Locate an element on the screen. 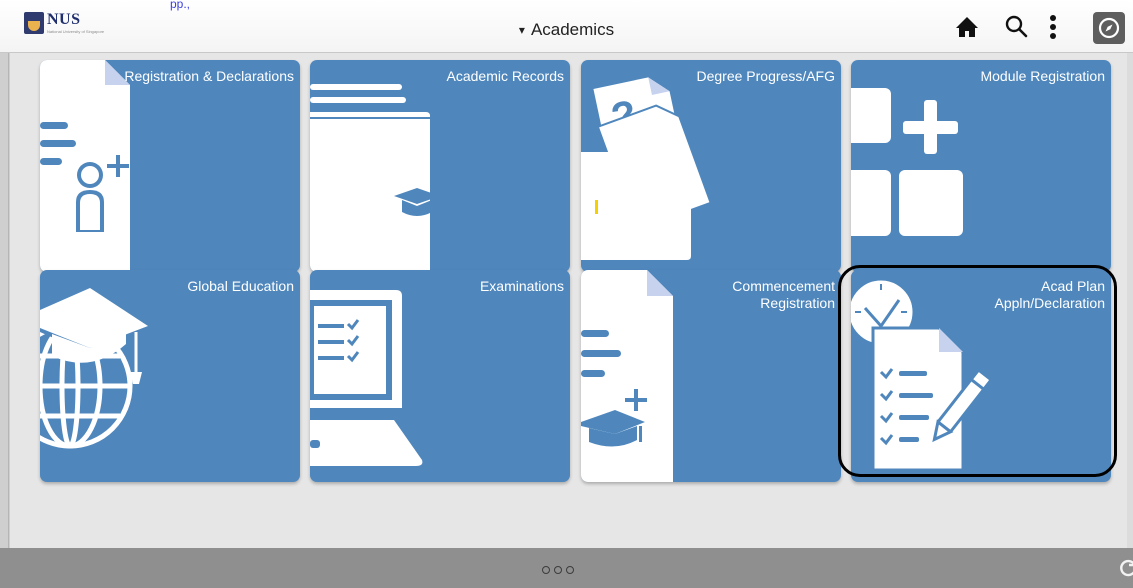 Image resolution: width=1133 pixels, height=588 pixels. tile-label: Degree Progress/AFG is located at coordinates (766, 76).